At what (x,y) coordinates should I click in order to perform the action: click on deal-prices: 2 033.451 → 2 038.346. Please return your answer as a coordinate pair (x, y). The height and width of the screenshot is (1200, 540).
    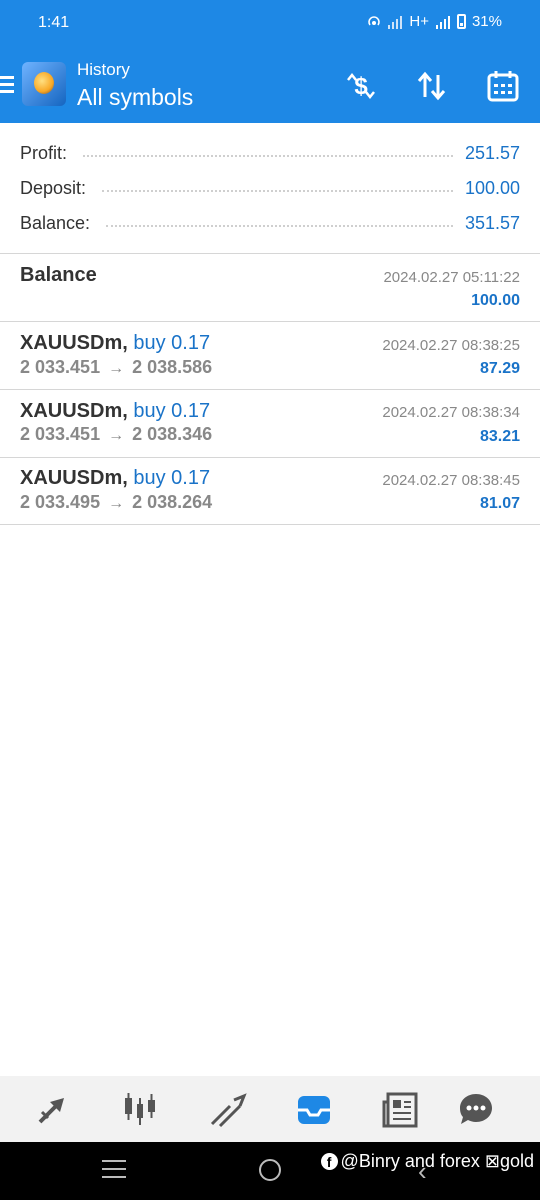
    Looking at the image, I should click on (116, 434).